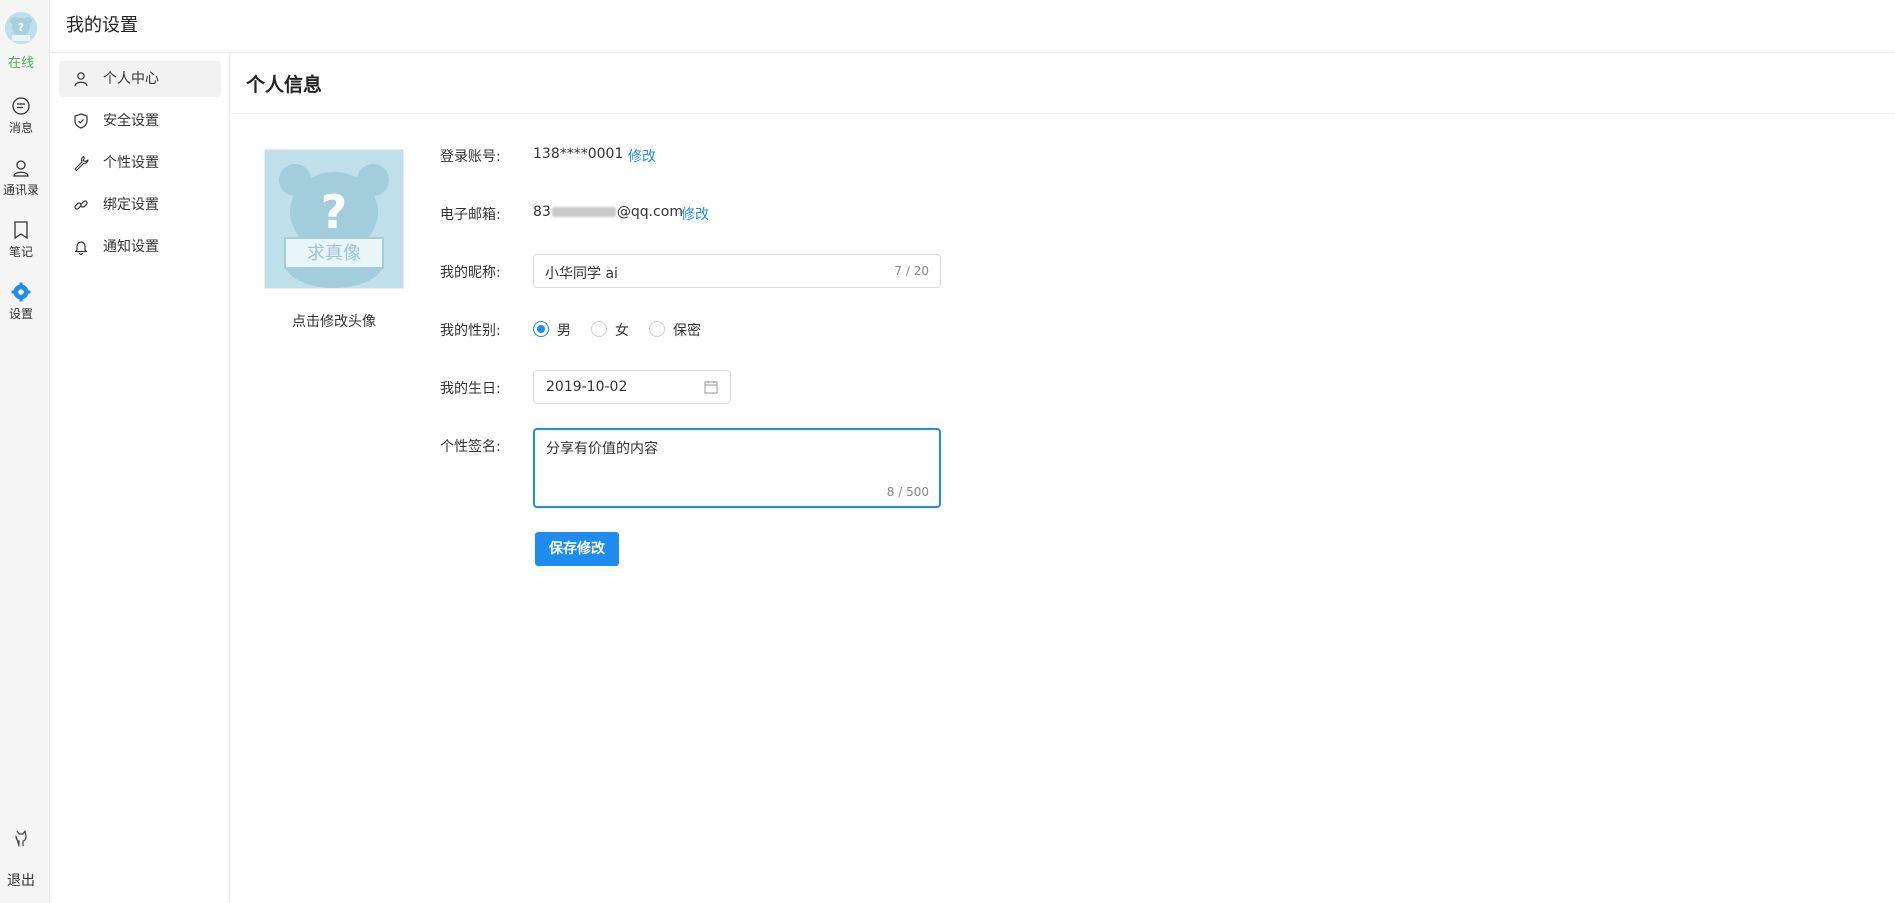  What do you see at coordinates (581, 274) in the screenshot?
I see `nickname-value: 小华同学 ai` at bounding box center [581, 274].